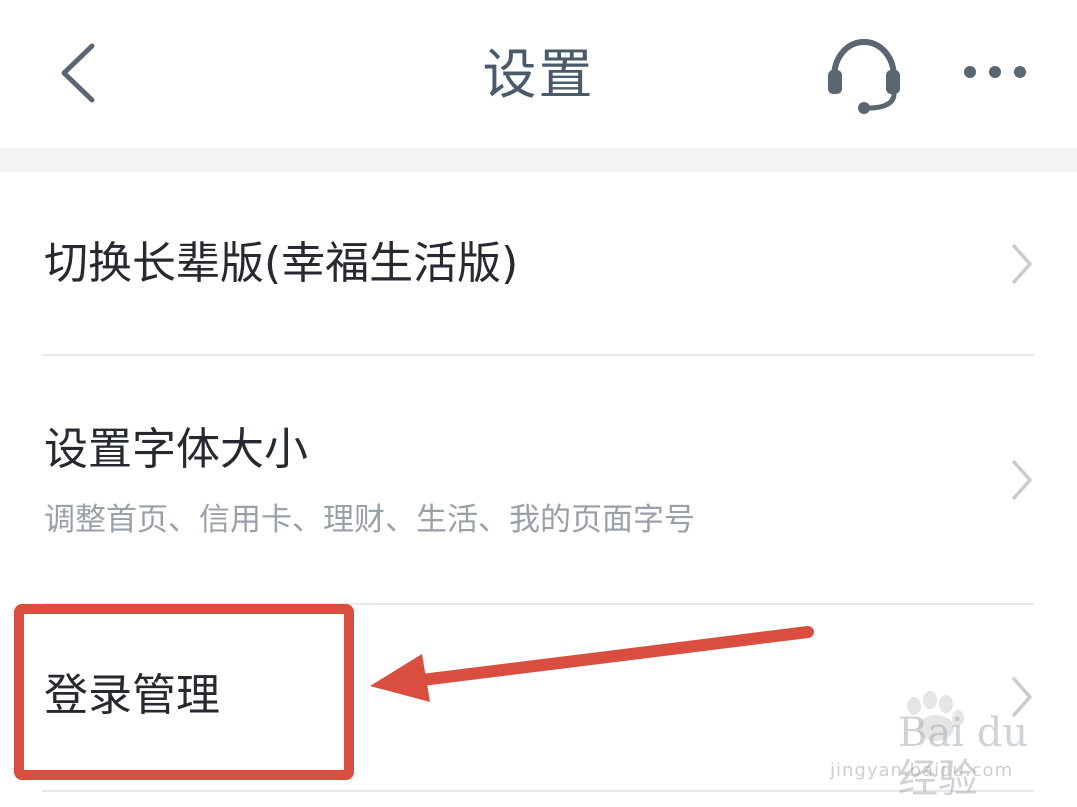 This screenshot has width=1077, height=807. What do you see at coordinates (281, 263) in the screenshot?
I see `setting-item-label: 切换长辈版(幸福生活版)` at bounding box center [281, 263].